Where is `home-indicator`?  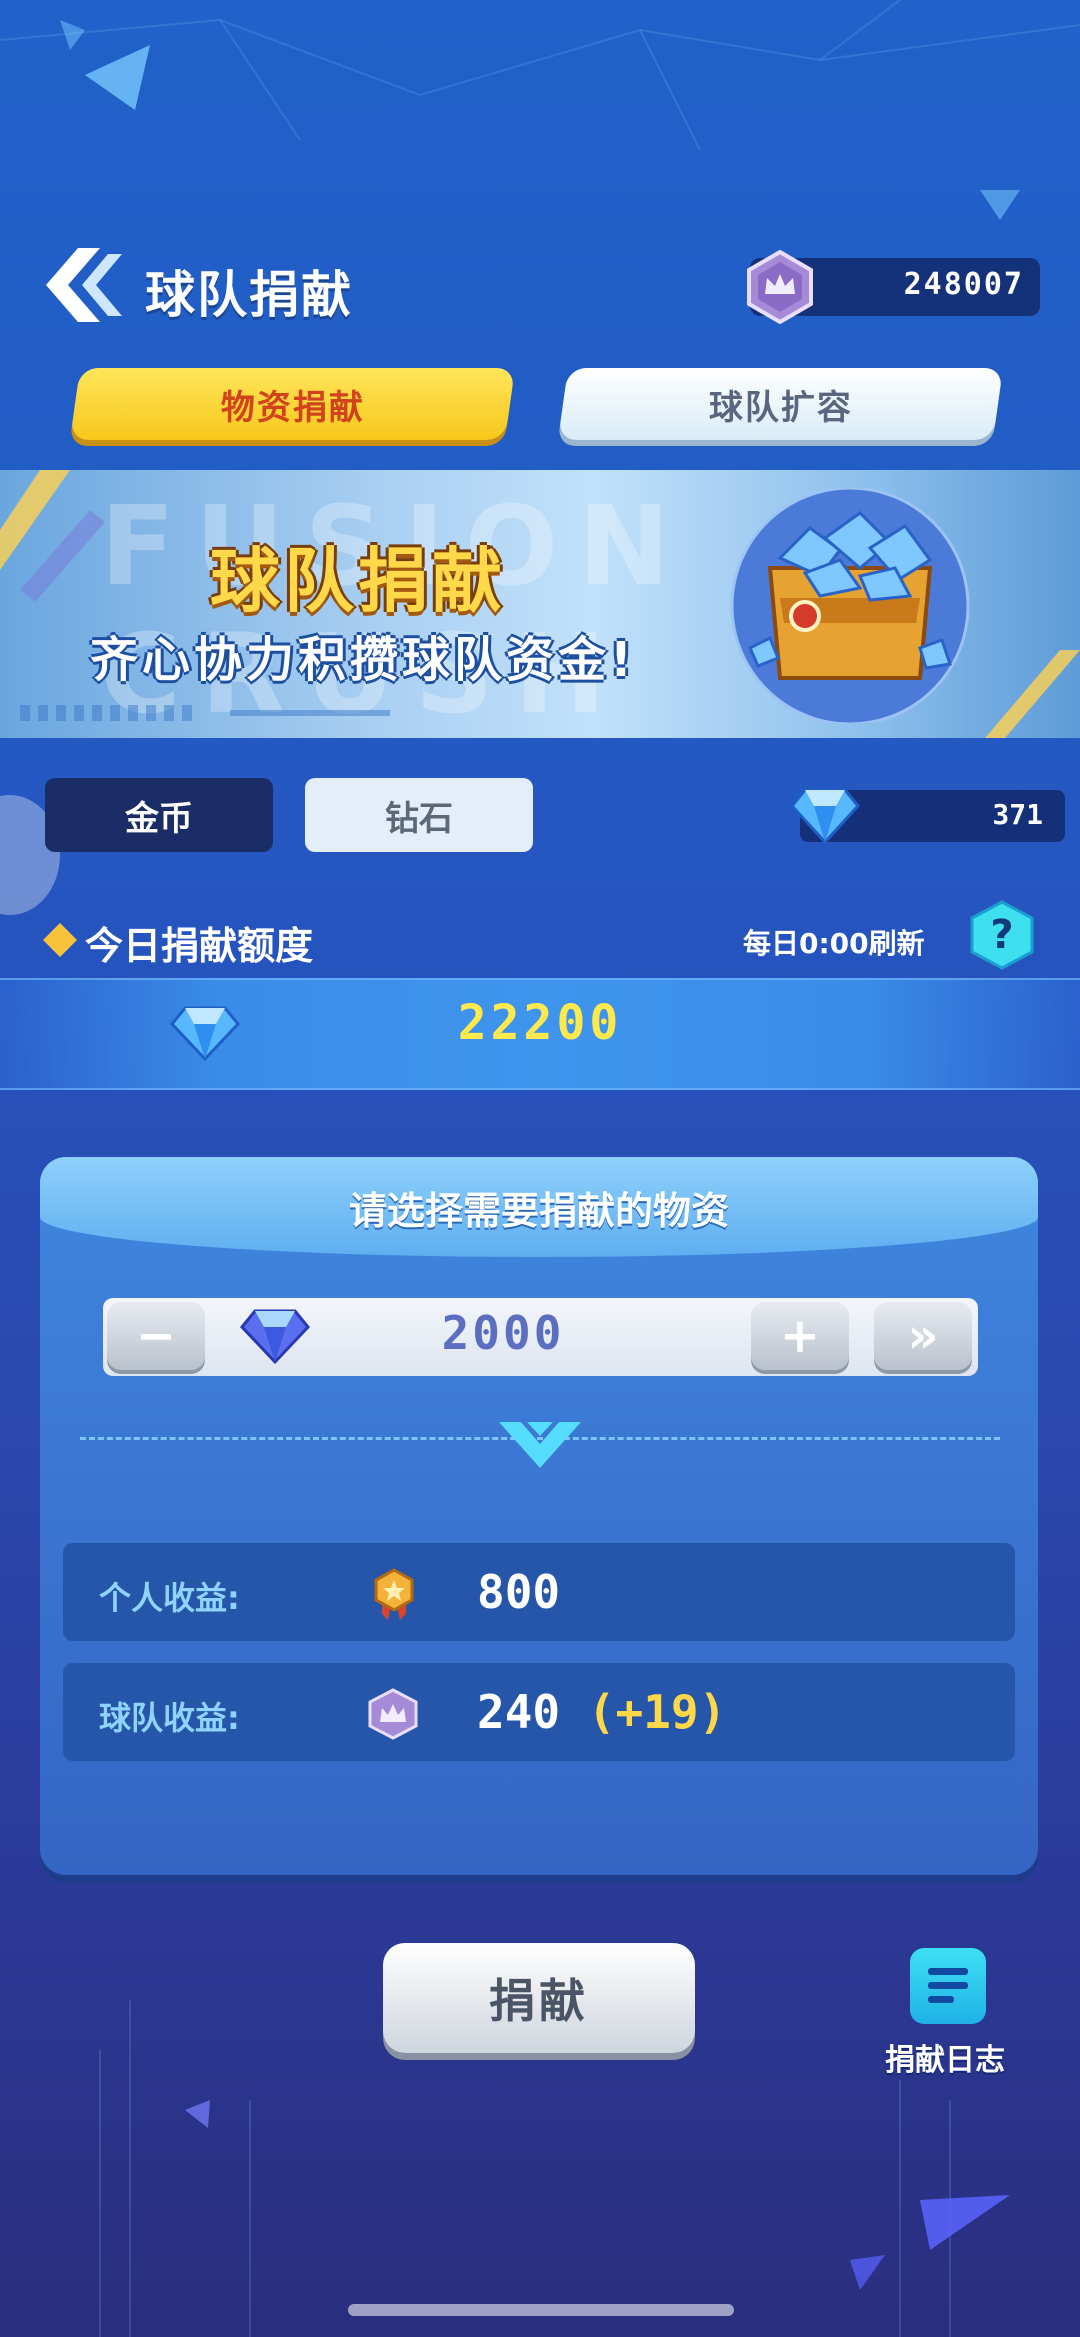 home-indicator is located at coordinates (541, 2310).